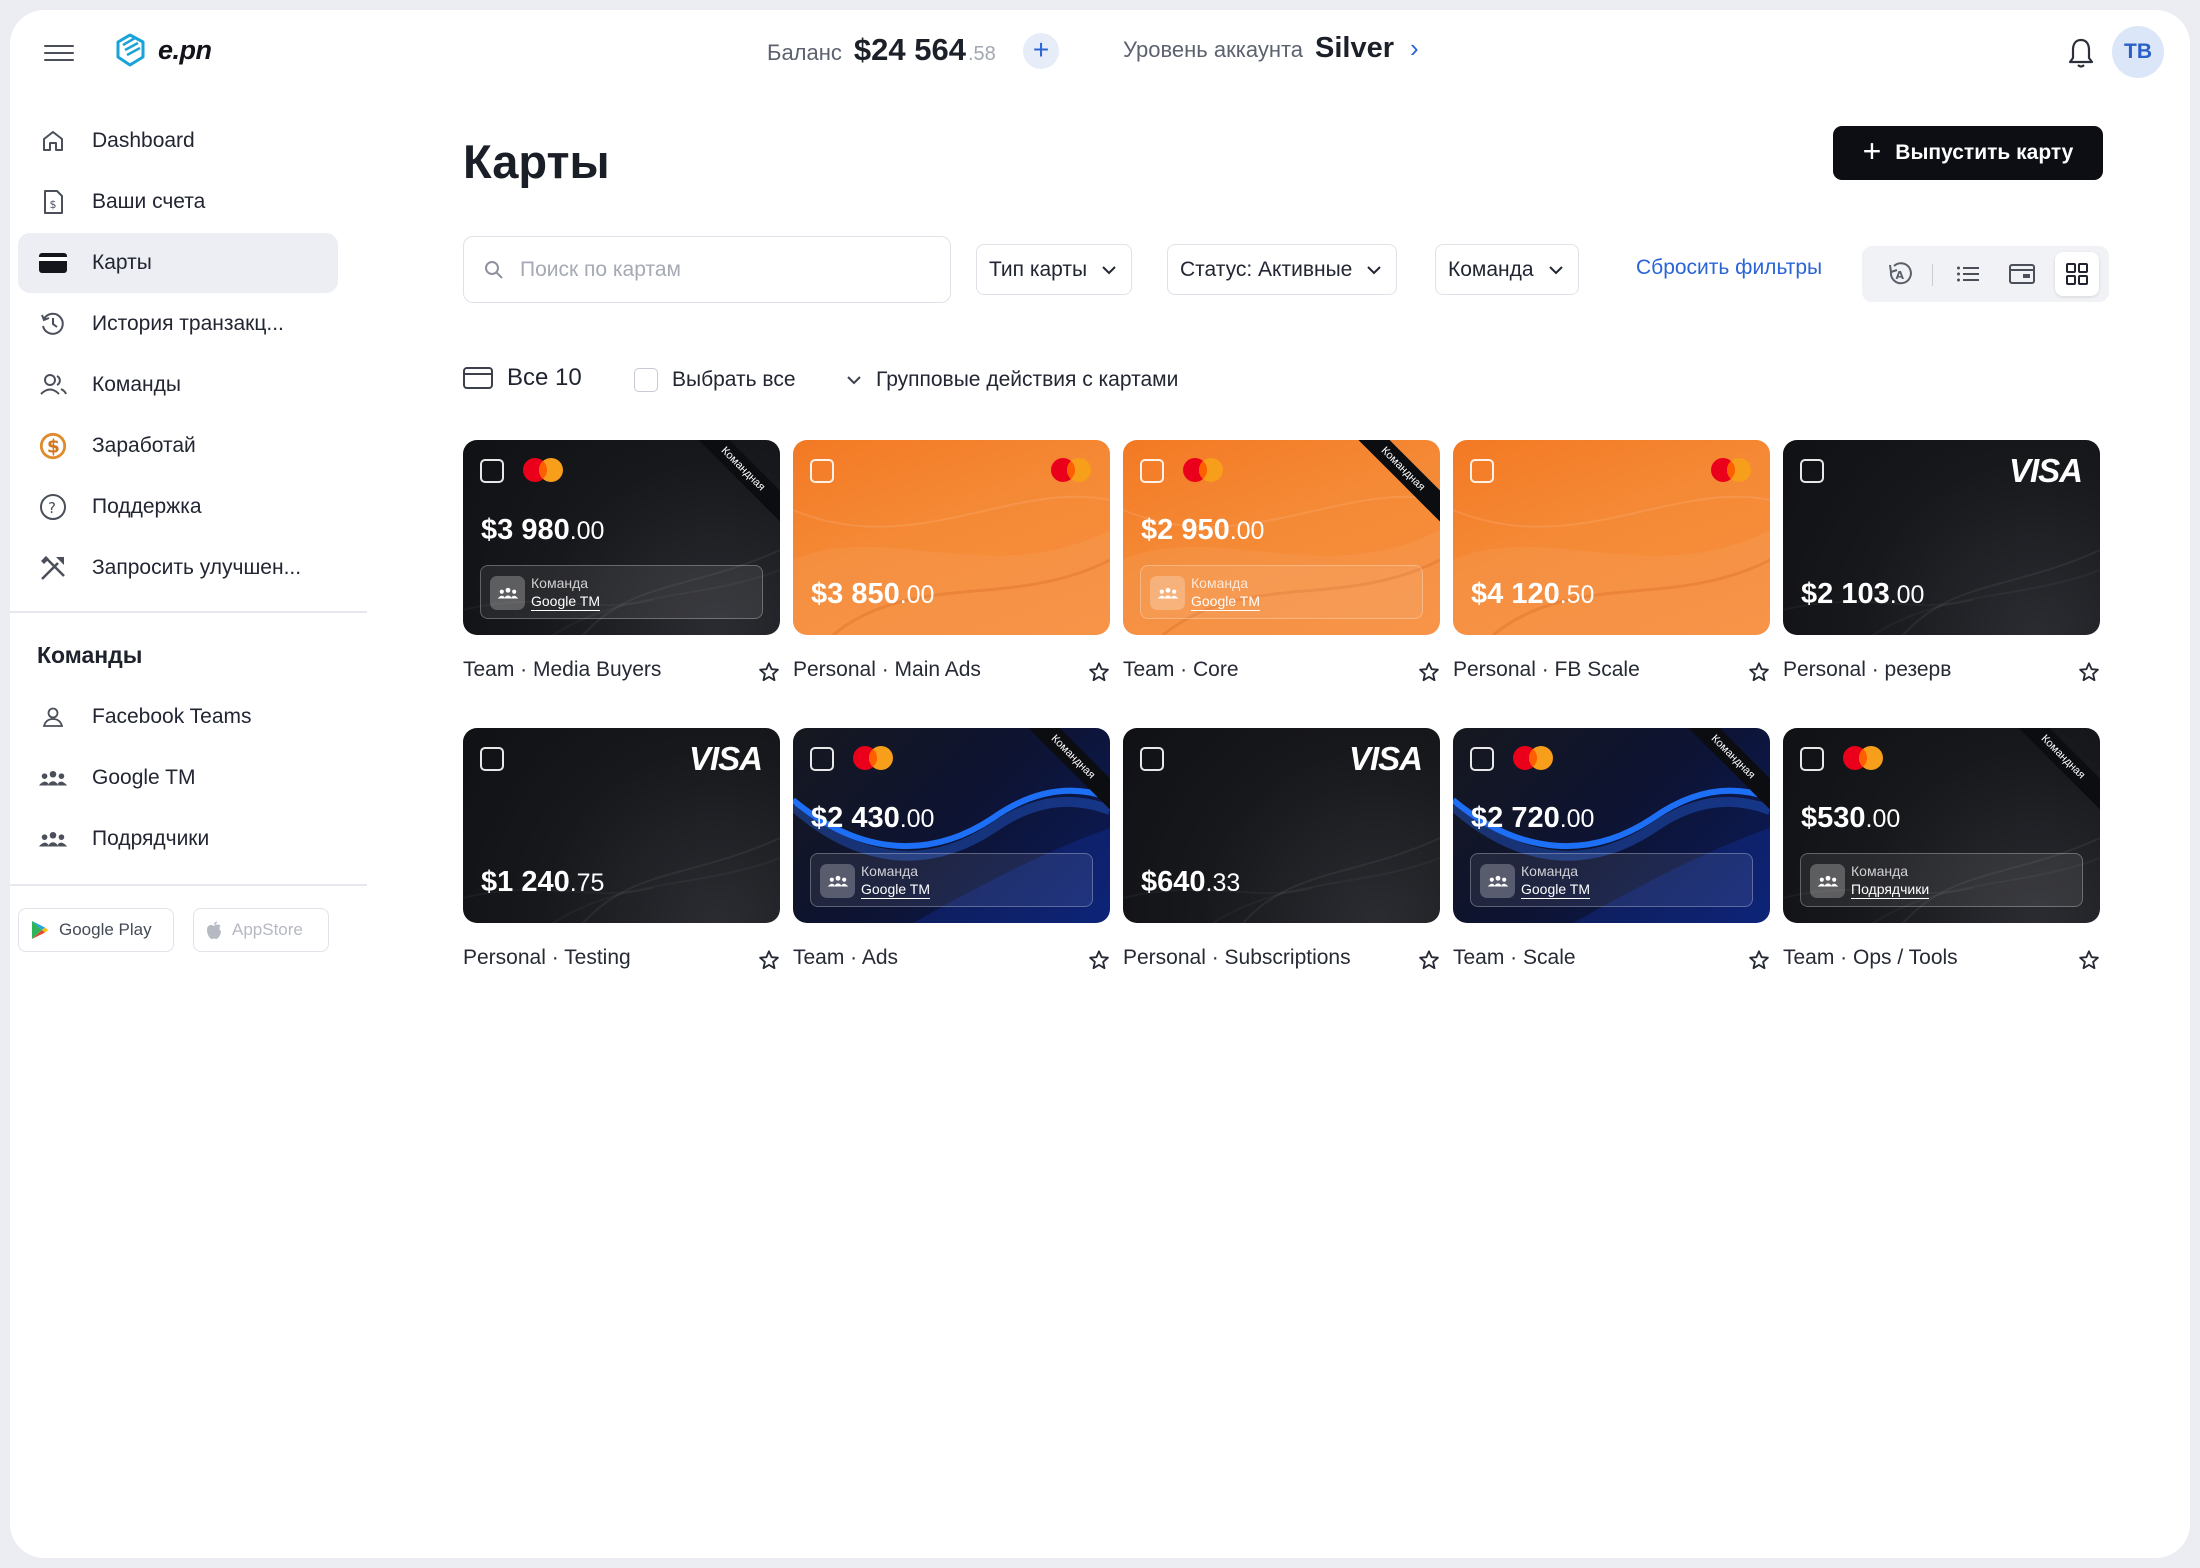  Describe the element at coordinates (1611, 825) in the screenshot. I see `card-tile: Командная $2 720.00 Команда Google TM` at that location.